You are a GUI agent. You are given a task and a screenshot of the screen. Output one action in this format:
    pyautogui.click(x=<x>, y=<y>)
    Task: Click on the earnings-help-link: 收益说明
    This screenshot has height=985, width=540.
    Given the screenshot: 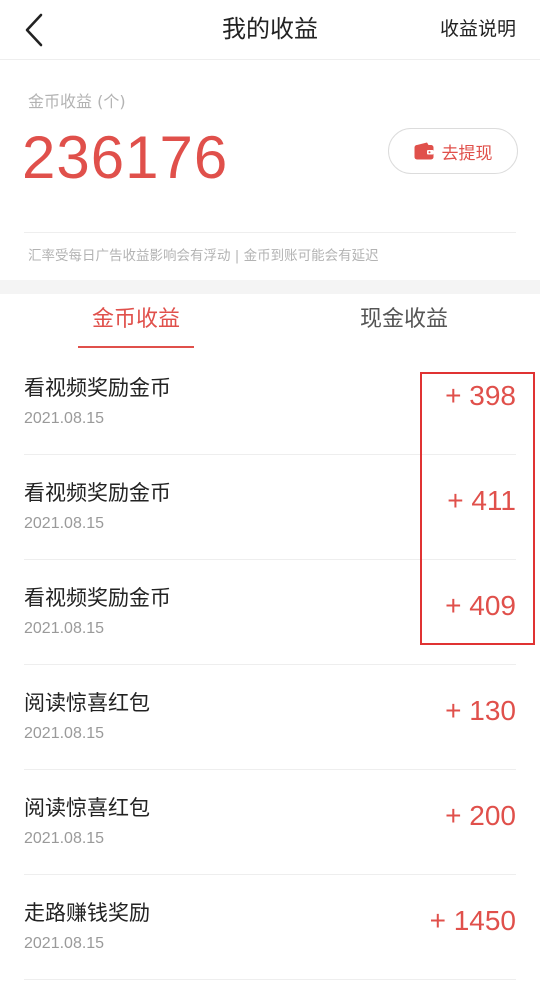 What is the action you would take?
    pyautogui.click(x=478, y=30)
    